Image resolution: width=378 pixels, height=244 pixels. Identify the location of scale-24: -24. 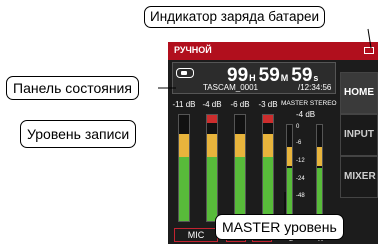
(300, 179).